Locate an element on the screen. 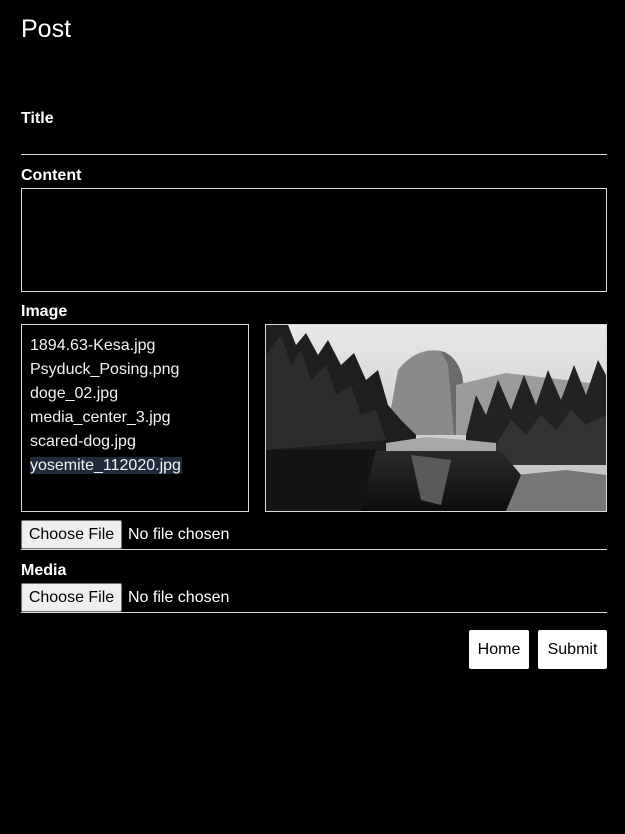  media-label: Media is located at coordinates (44, 570).